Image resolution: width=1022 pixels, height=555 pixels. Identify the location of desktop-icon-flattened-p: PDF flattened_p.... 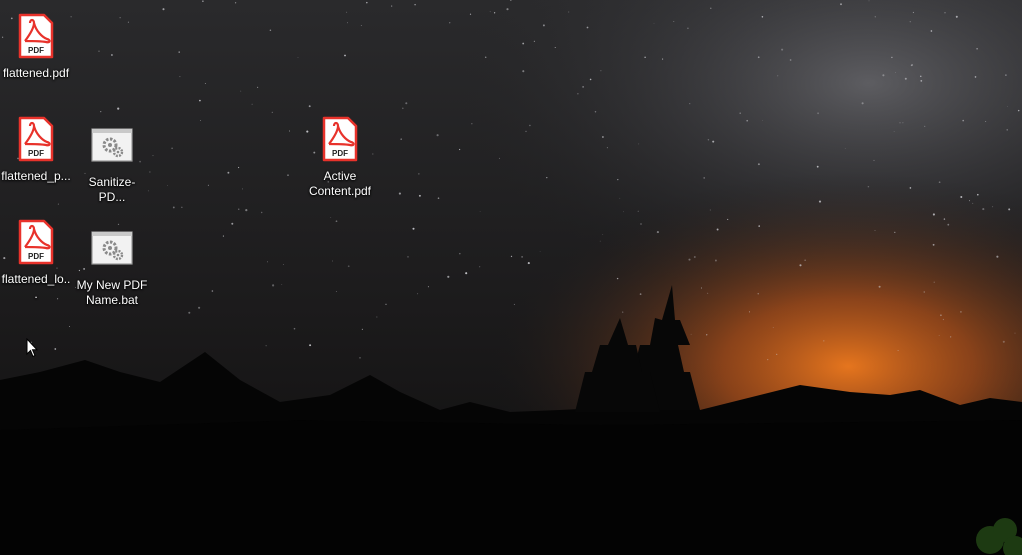
(37, 149).